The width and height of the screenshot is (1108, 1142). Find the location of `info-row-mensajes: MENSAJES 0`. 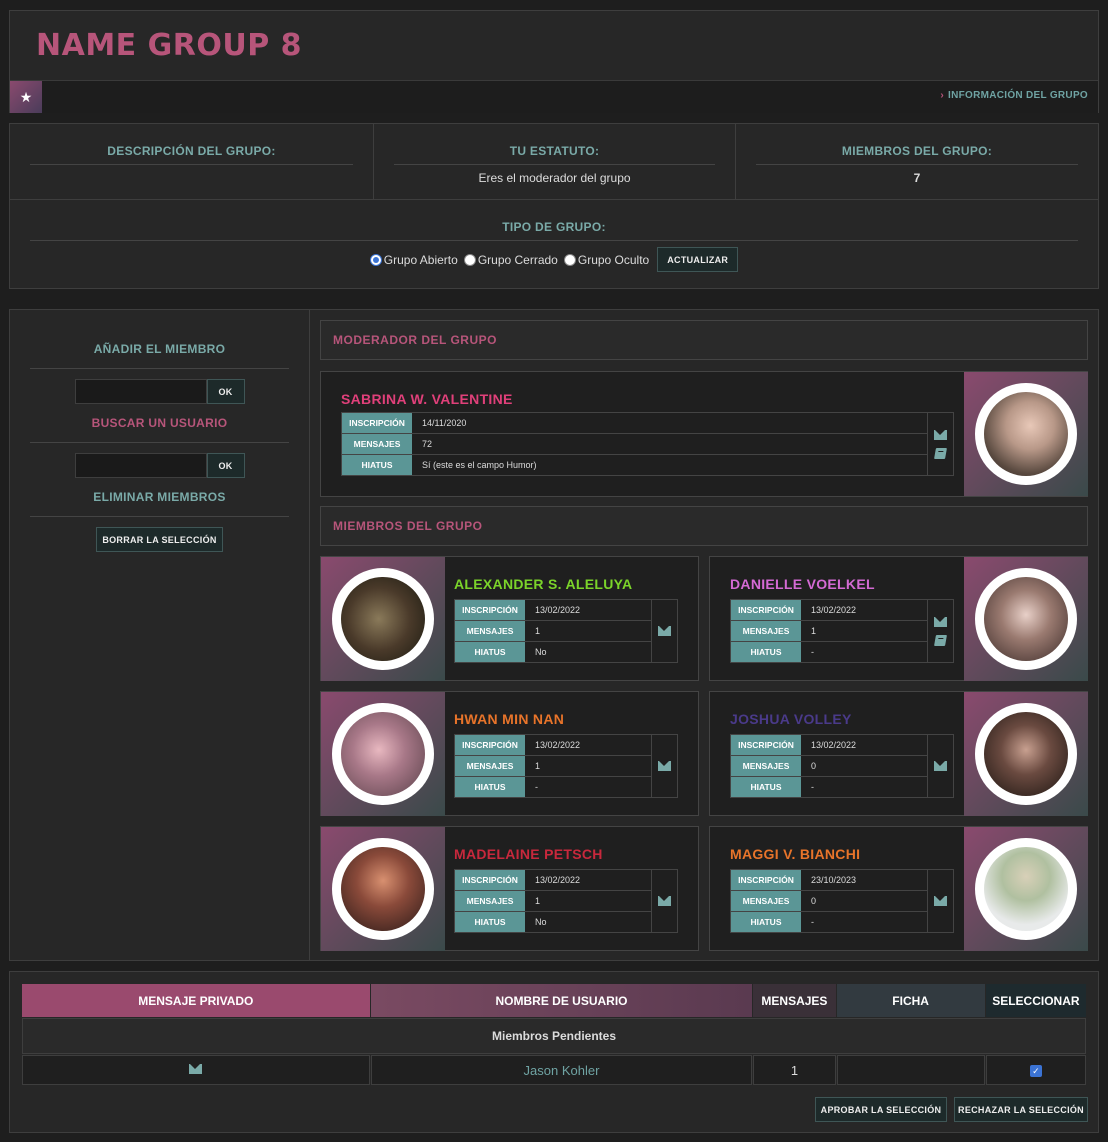

info-row-mensajes: MENSAJES 0 is located at coordinates (829, 901).